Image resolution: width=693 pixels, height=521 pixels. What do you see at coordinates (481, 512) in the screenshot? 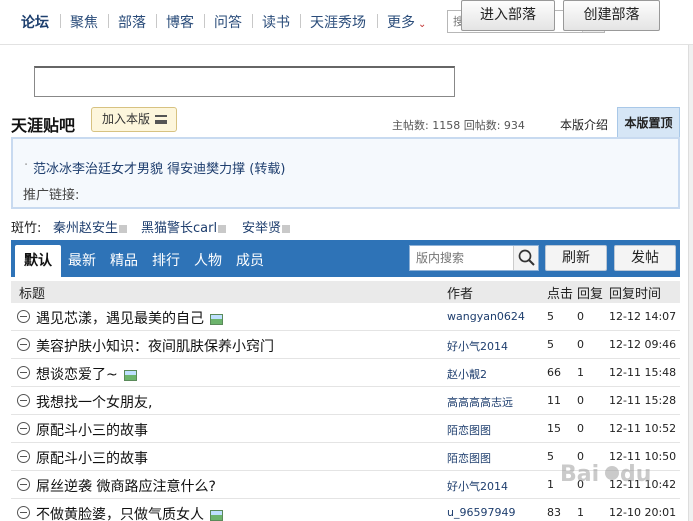
I see `post-author: u_96597949` at bounding box center [481, 512].